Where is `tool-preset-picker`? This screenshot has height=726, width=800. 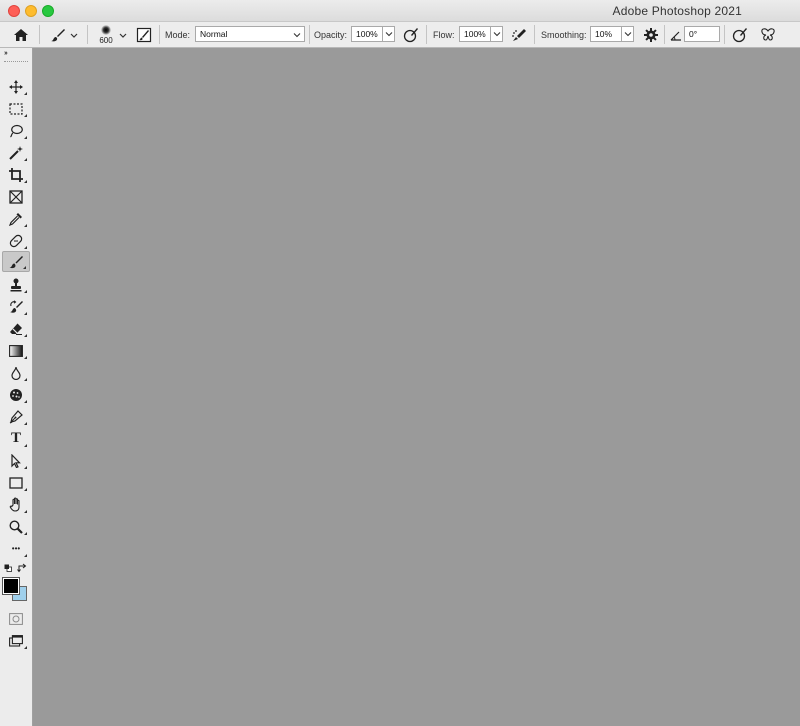
tool-preset-picker is located at coordinates (64, 34).